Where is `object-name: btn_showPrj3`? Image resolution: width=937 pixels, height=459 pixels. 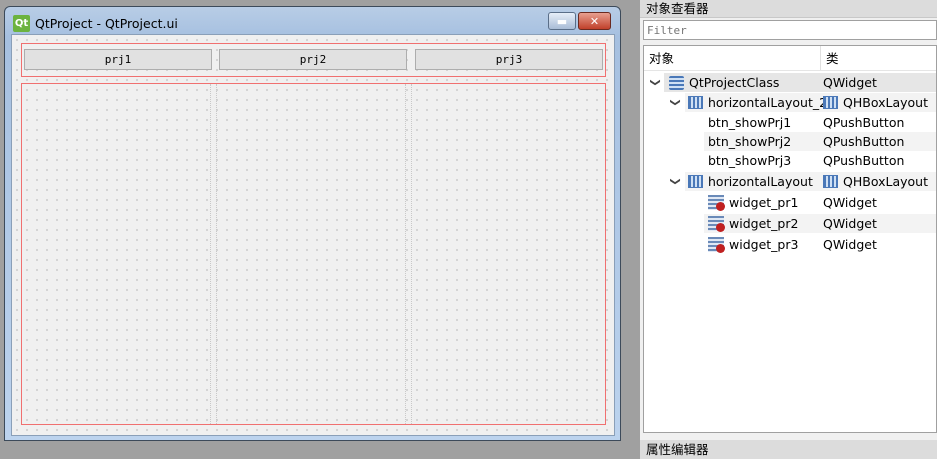 object-name: btn_showPrj3 is located at coordinates (750, 160).